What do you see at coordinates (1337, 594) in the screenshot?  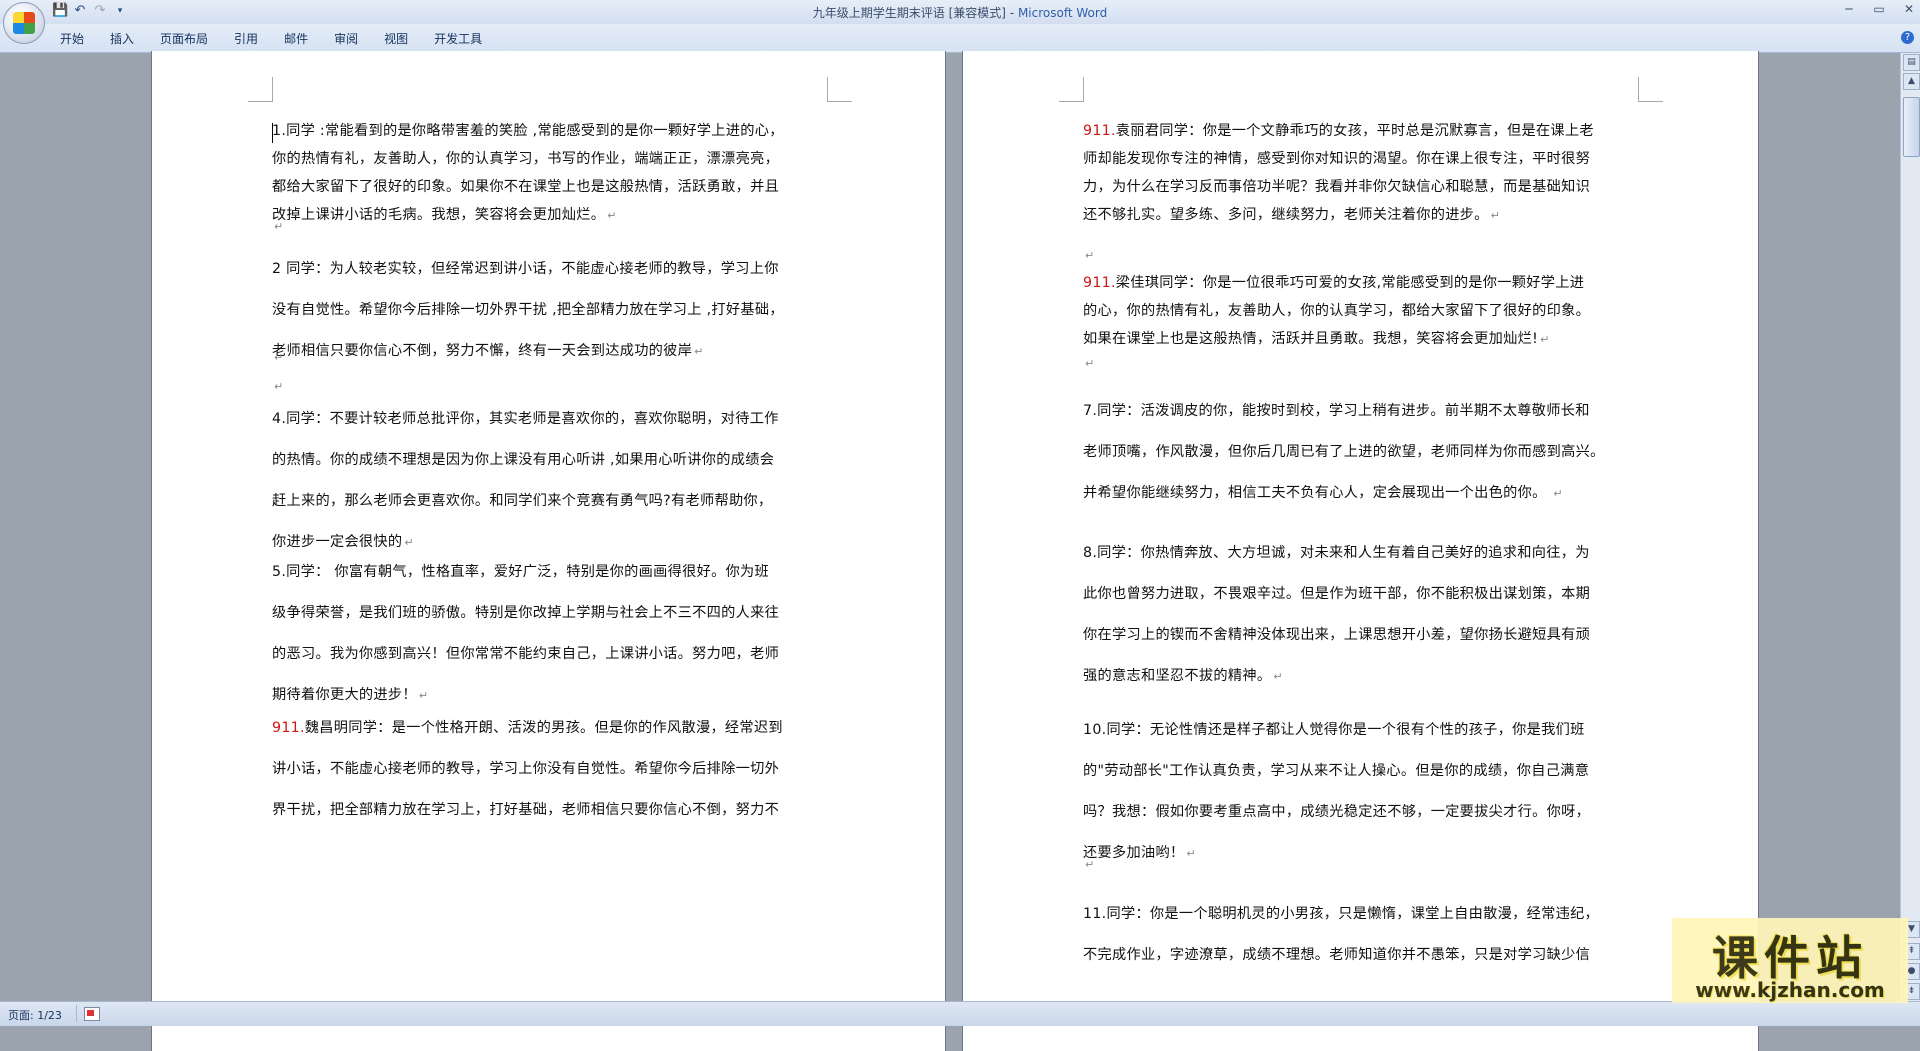 I see `paragraph-text: 此你也曾努力进取，不畏艰辛过。但是作为班干部，你不能积极出谋划策，本期` at bounding box center [1337, 594].